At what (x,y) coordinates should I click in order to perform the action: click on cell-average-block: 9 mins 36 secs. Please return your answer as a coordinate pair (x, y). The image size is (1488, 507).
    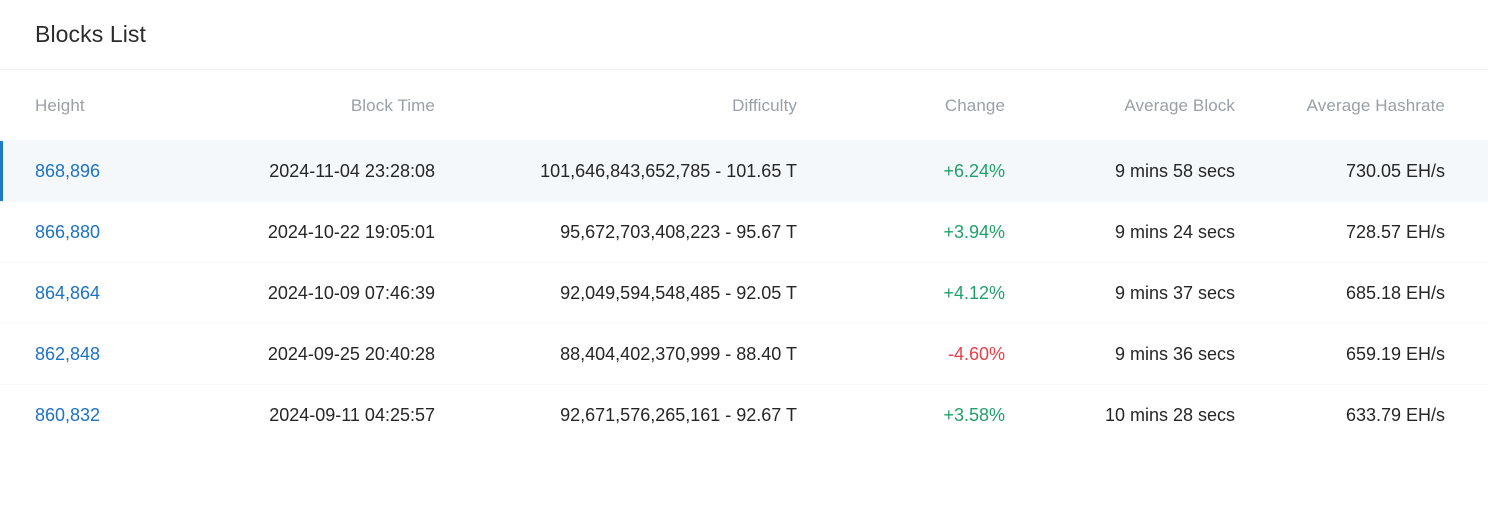
    Looking at the image, I should click on (1174, 354).